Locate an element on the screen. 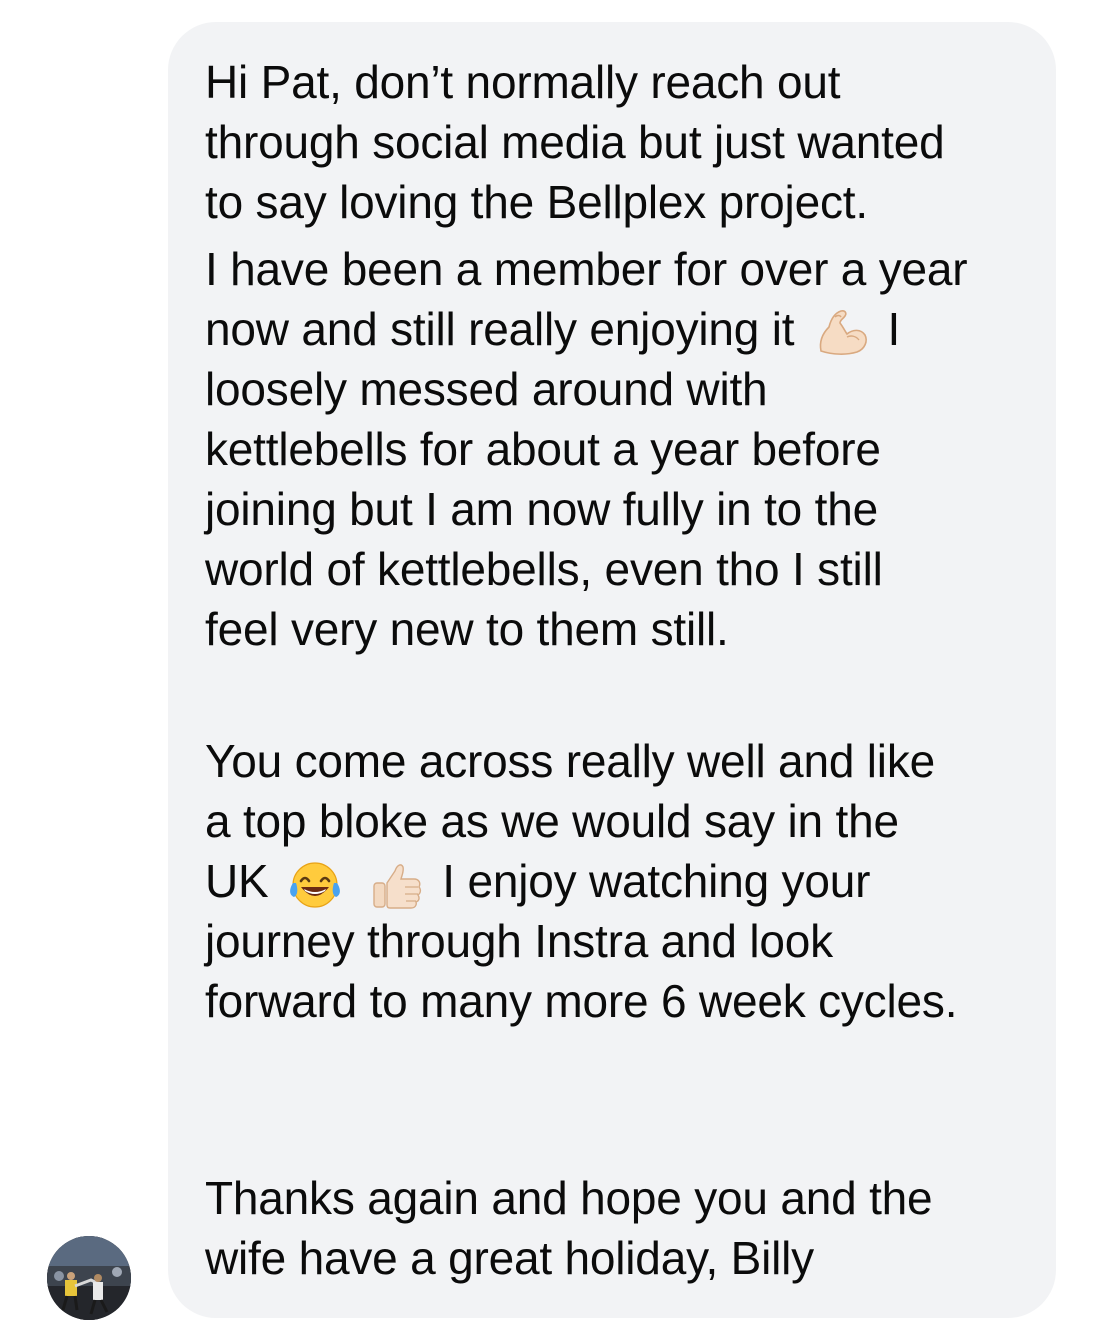 This screenshot has height=1328, width=1108. message-line: now and still really enjoying it I is located at coordinates (552, 329).